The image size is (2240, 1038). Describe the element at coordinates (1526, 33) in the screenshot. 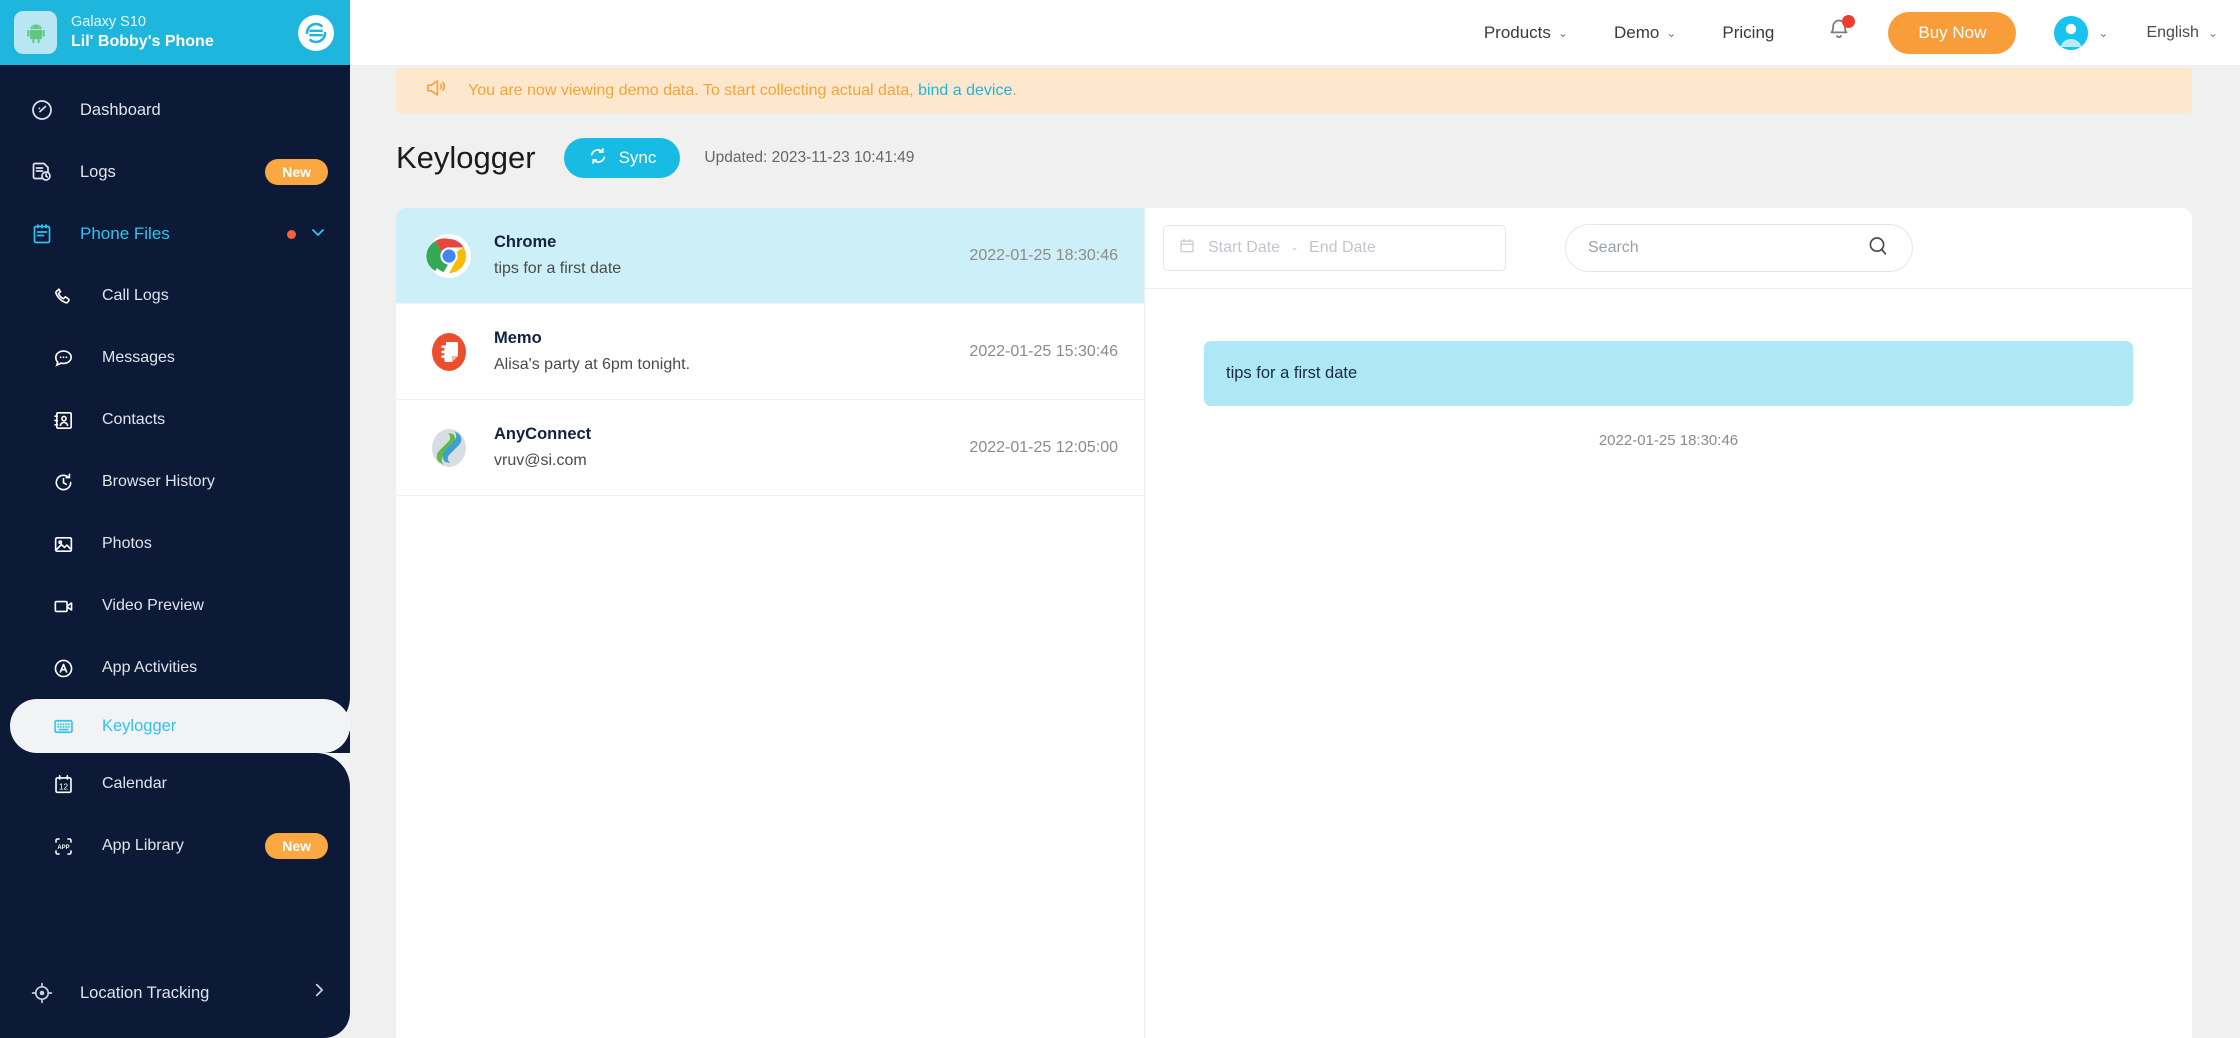

I see `nav-products: Products ⌄` at that location.